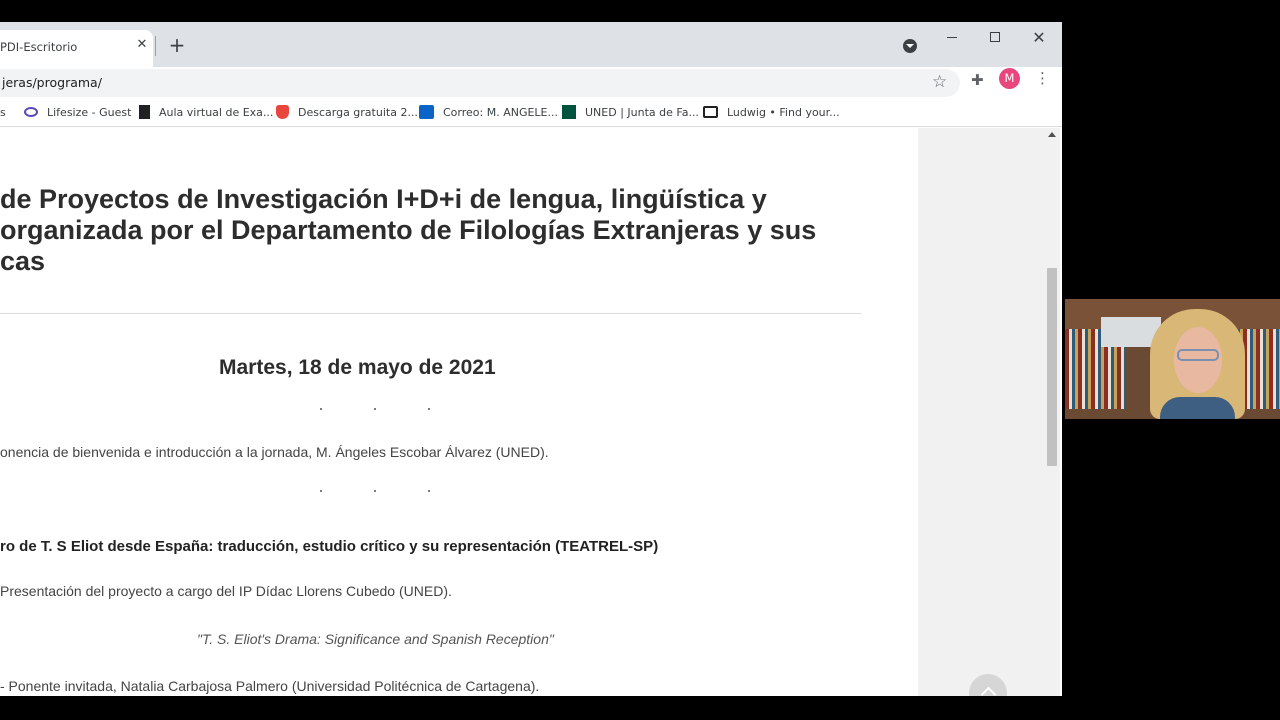 This screenshot has height=720, width=1280. What do you see at coordinates (430, 313) in the screenshot?
I see `heading-divider` at bounding box center [430, 313].